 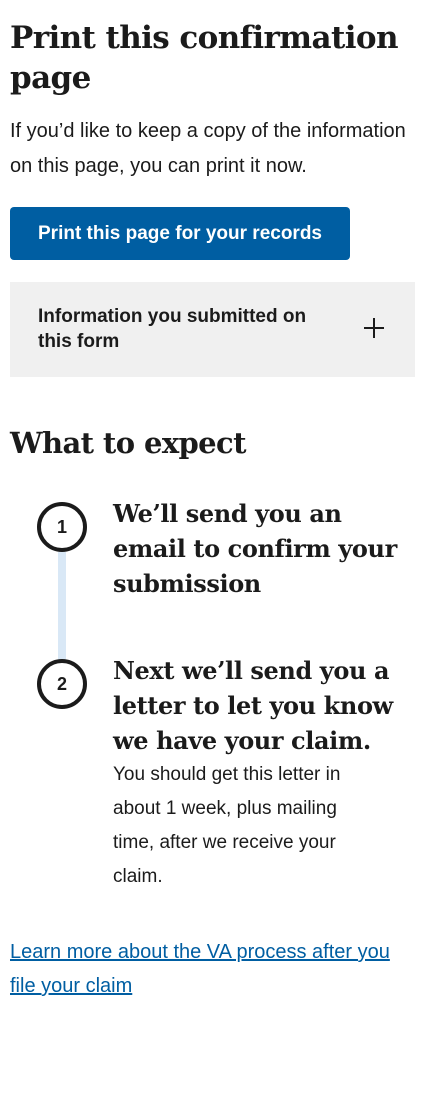 What do you see at coordinates (128, 443) in the screenshot?
I see `what-to-expect-title: What to expect` at bounding box center [128, 443].